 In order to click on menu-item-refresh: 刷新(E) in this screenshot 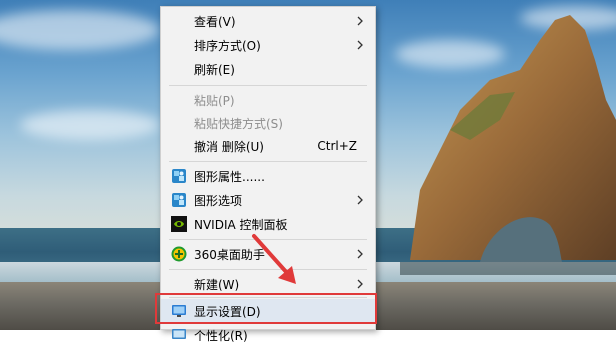, I will do `click(268, 69)`.